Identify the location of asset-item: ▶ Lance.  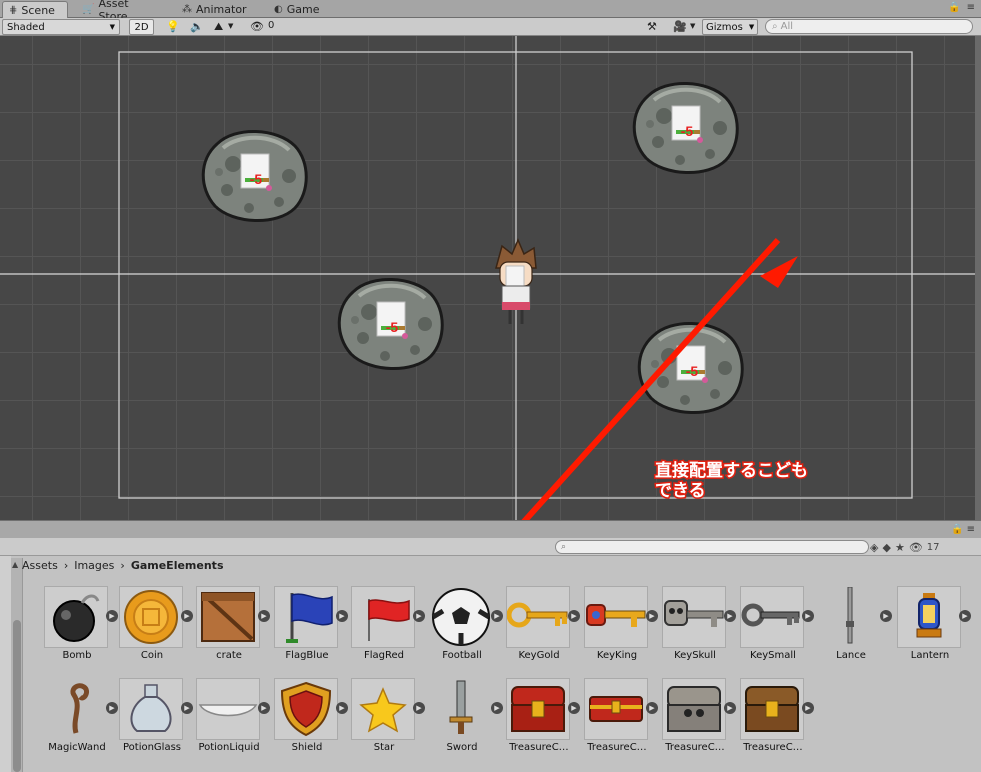
(855, 630).